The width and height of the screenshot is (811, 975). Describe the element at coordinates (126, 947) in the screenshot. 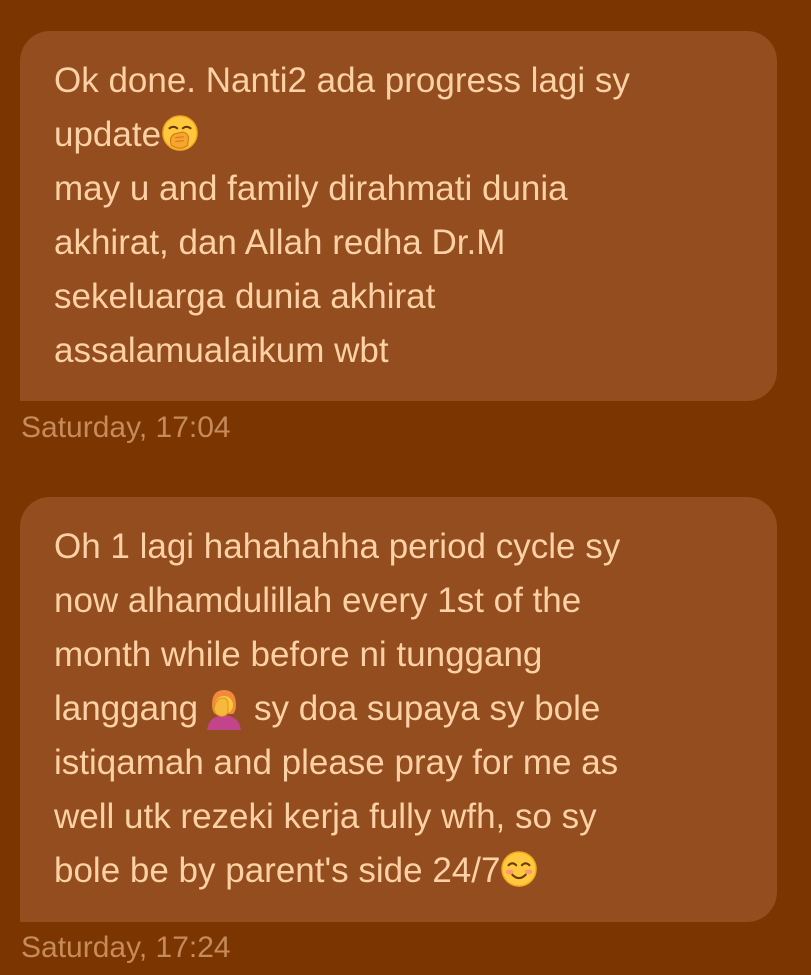

I see `message-timestamp: Saturday, 17:24` at that location.